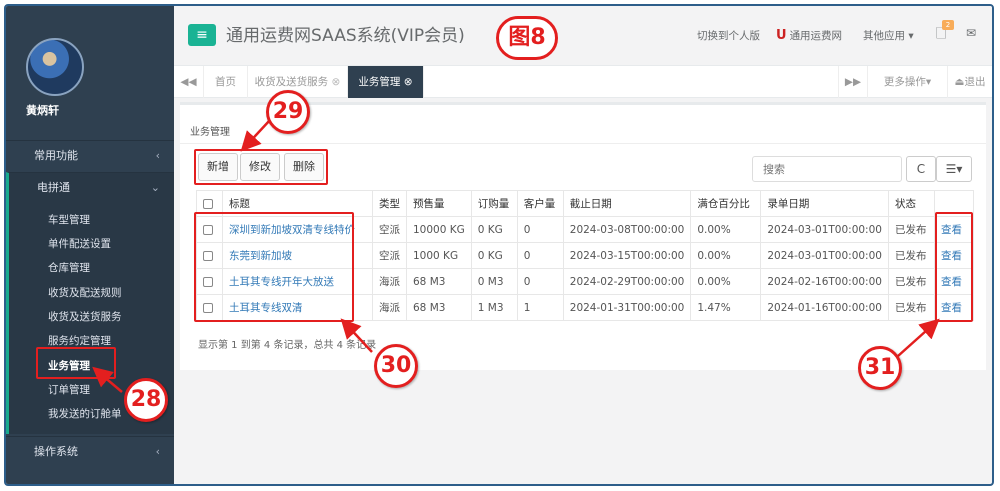 This screenshot has width=1000, height=491. I want to click on annotation-number-31: 31, so click(880, 368).